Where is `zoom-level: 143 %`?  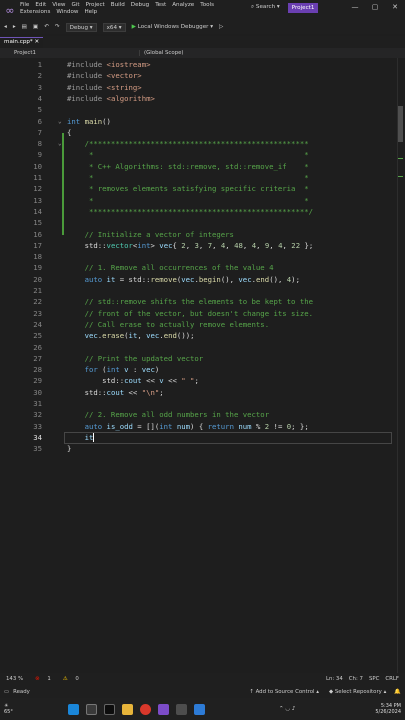 zoom-level: 143 % is located at coordinates (14, 679).